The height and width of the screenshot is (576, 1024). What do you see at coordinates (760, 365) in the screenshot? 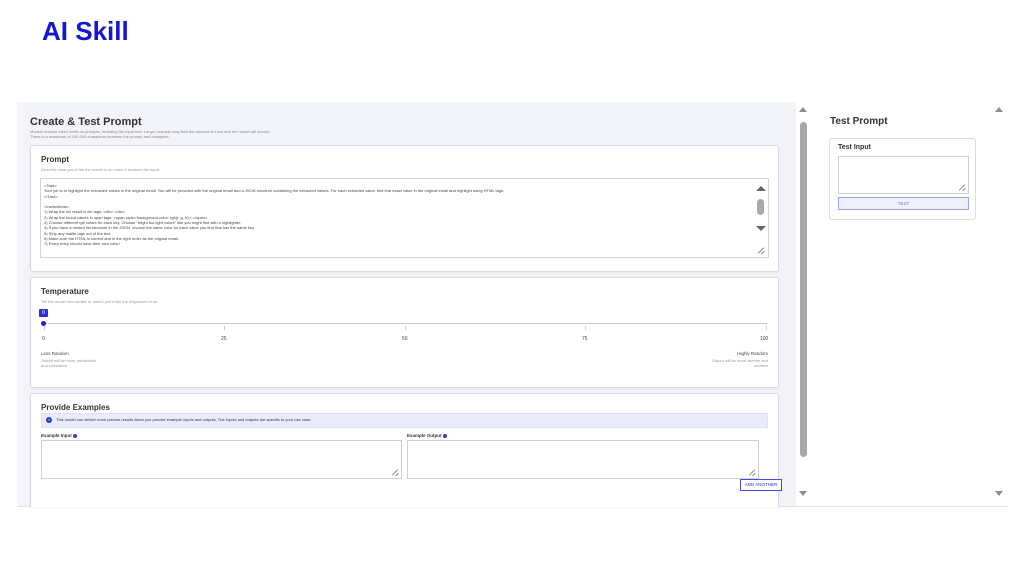
I see `highly-random-desc-line-2: creative` at bounding box center [760, 365].